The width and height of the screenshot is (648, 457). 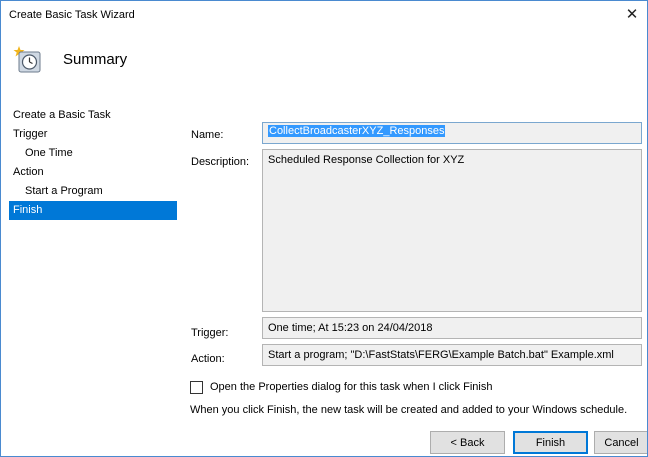 I want to click on action-label: Action:, so click(x=208, y=359).